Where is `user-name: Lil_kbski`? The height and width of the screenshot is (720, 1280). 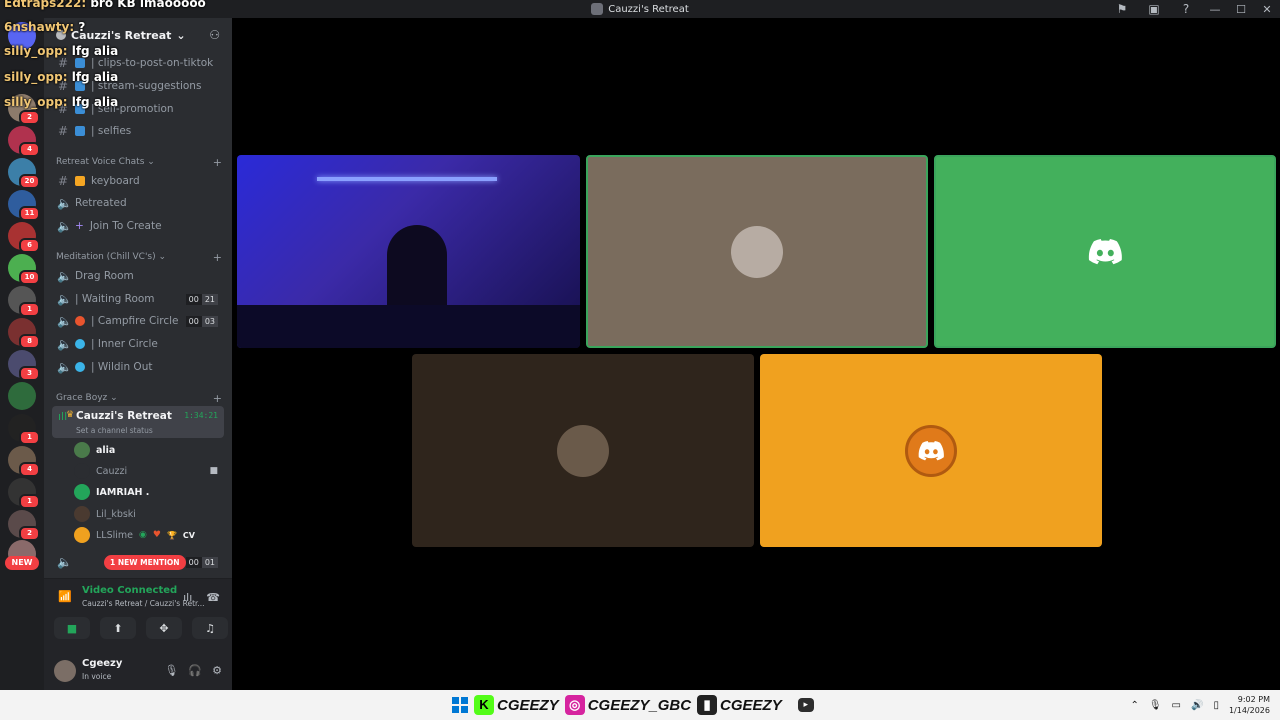
user-name: Lil_kbski is located at coordinates (116, 514).